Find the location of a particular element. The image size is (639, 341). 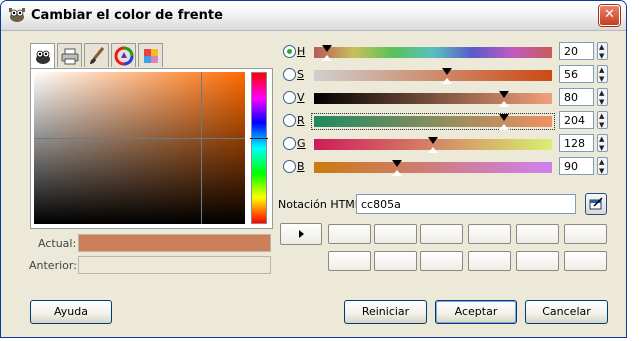

crosshair-vertical is located at coordinates (201, 148).